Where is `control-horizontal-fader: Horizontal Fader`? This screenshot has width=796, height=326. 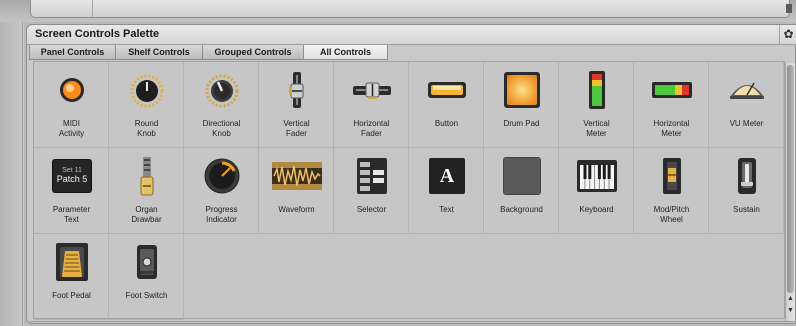 control-horizontal-fader: Horizontal Fader is located at coordinates (371, 105).